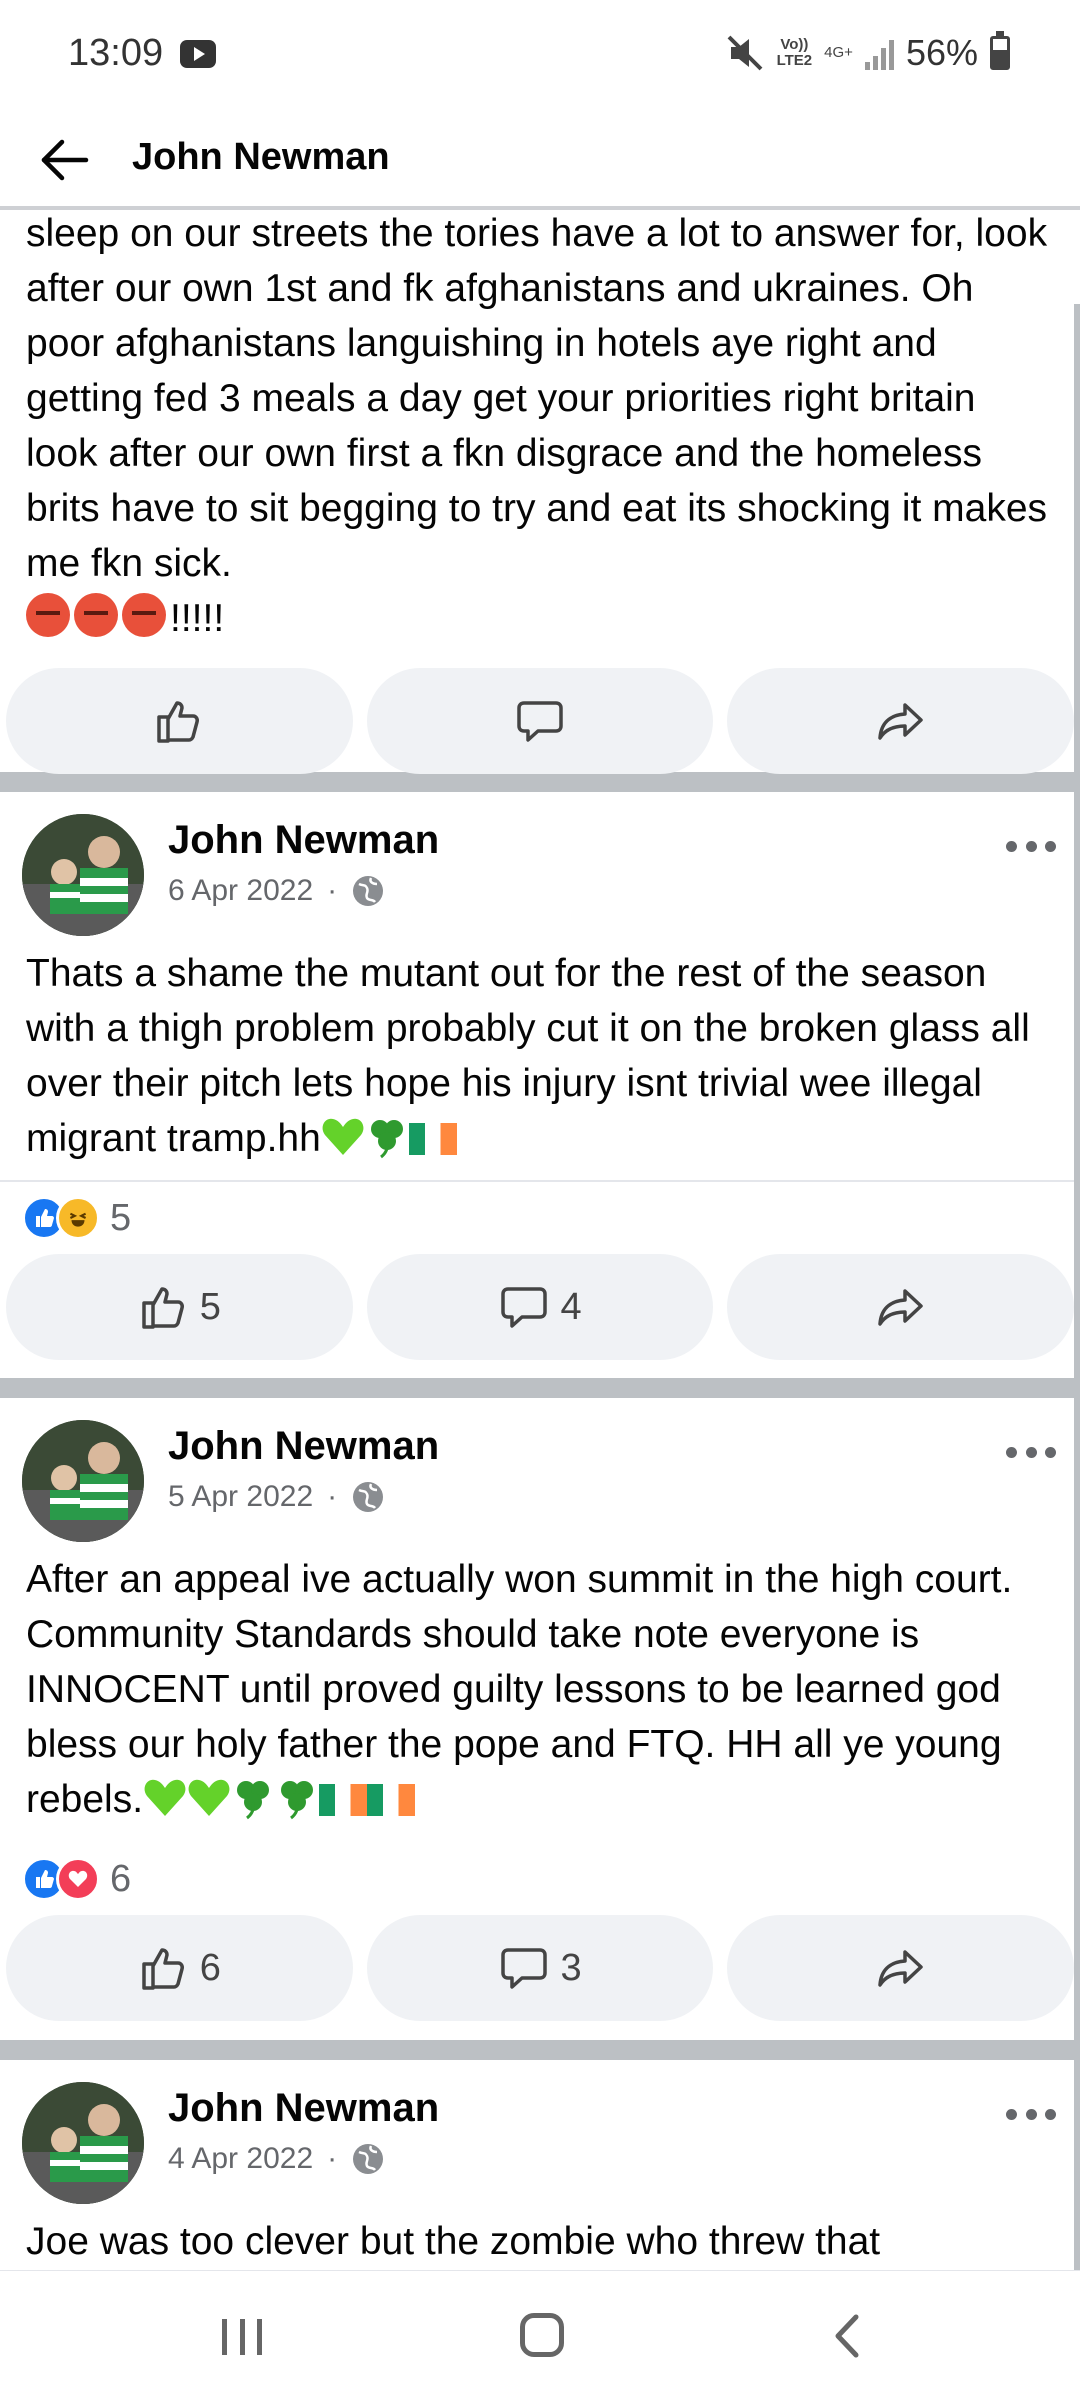  Describe the element at coordinates (240, 1497) in the screenshot. I see `post-date: 5 Apr 2022` at that location.